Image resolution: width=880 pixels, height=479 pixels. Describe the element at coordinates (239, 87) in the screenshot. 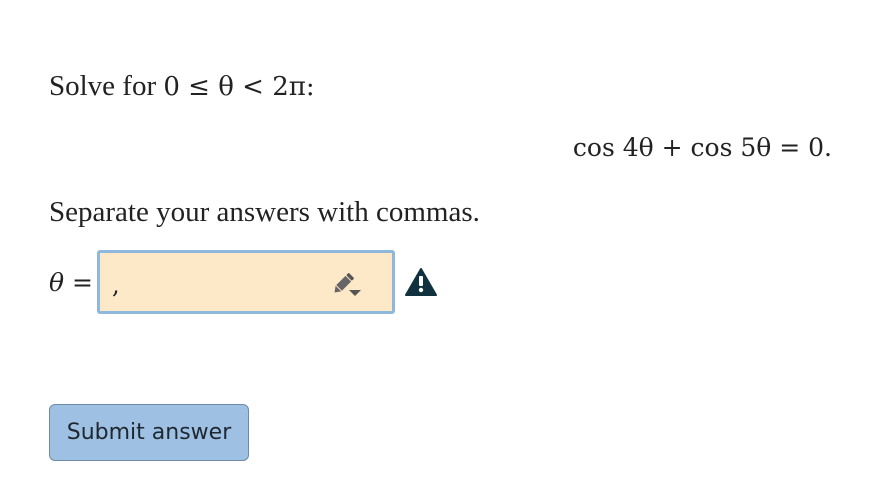

I see `prompt-condition: 0 ≤ θ < 2π:` at that location.